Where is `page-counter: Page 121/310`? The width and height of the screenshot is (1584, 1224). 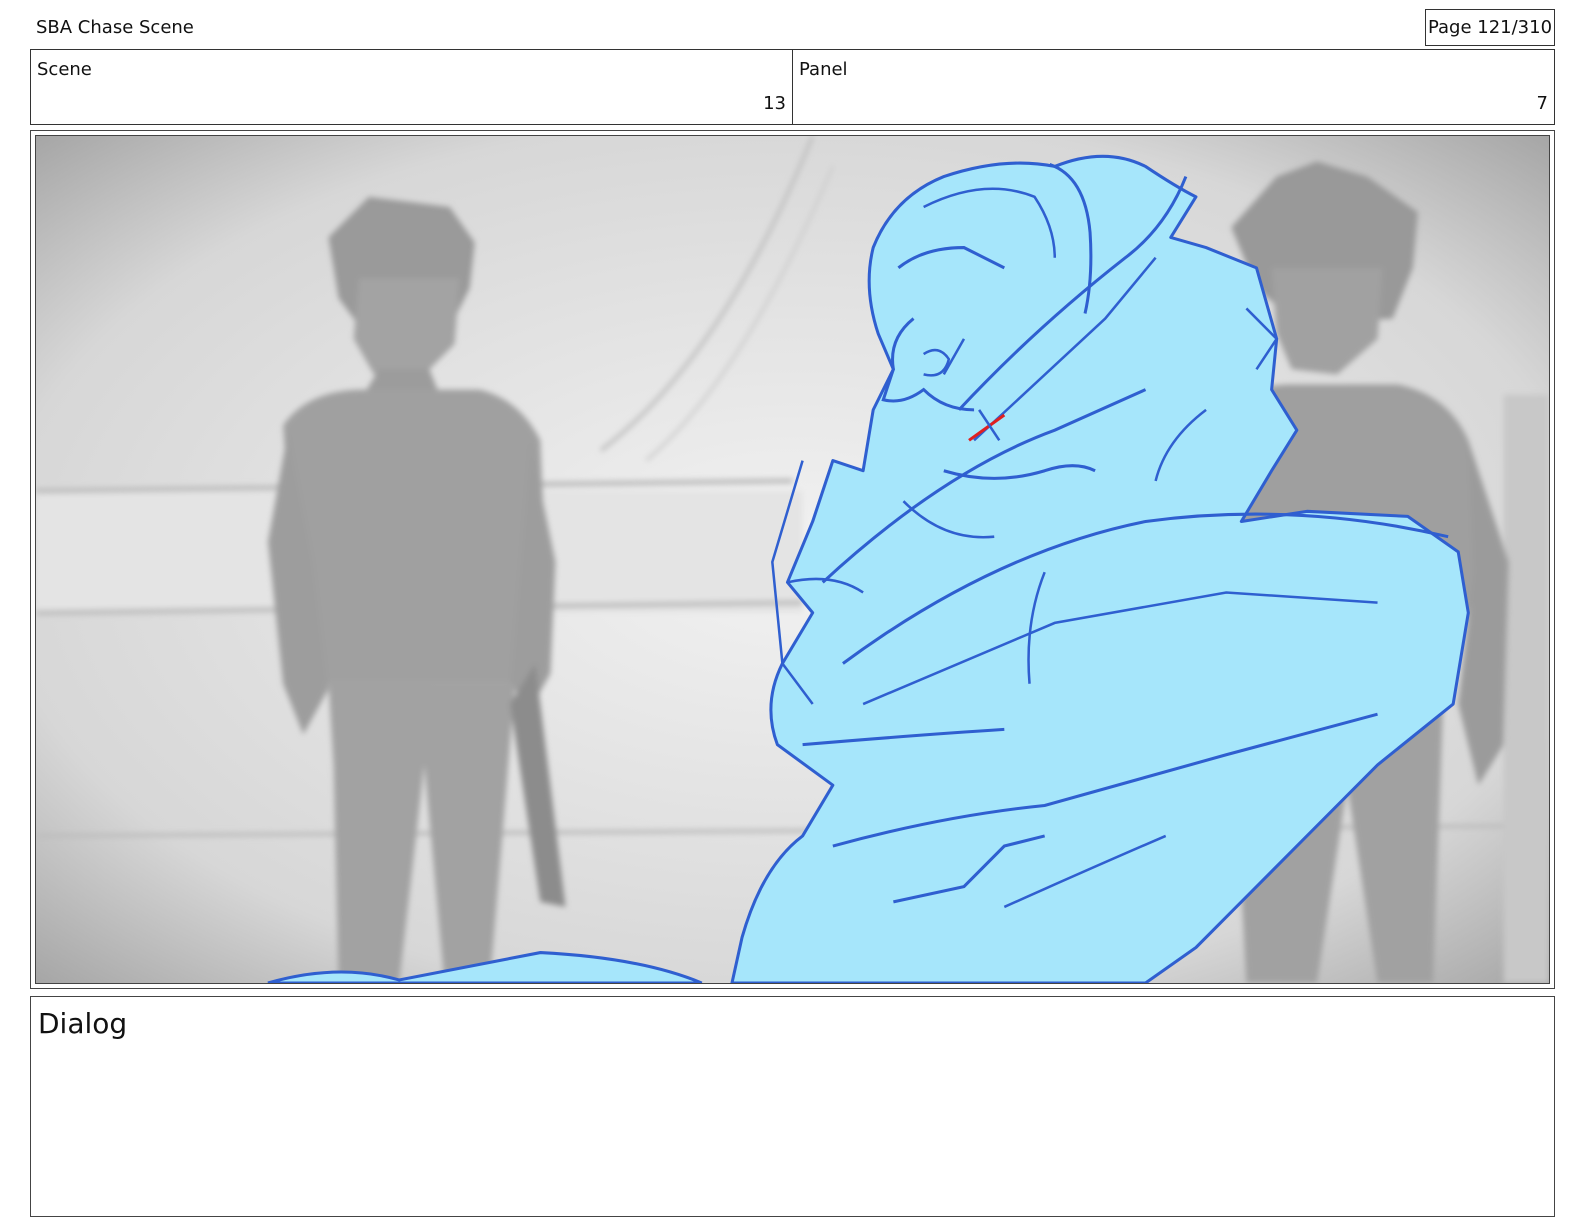 page-counter: Page 121/310 is located at coordinates (1490, 27).